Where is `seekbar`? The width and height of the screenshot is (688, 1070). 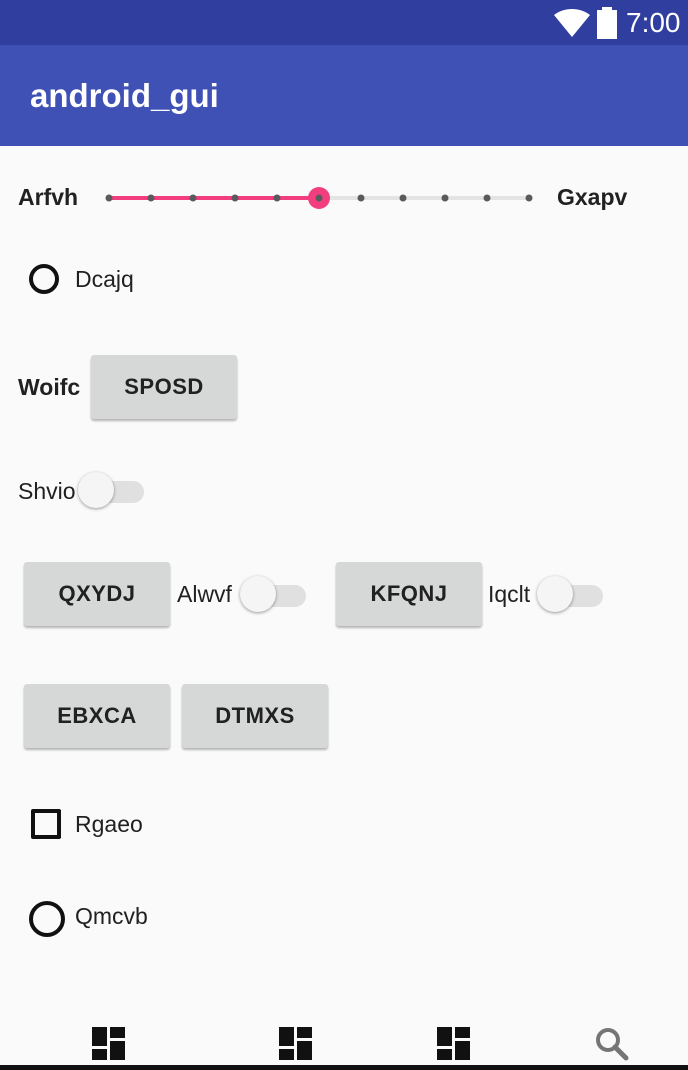 seekbar is located at coordinates (320, 198).